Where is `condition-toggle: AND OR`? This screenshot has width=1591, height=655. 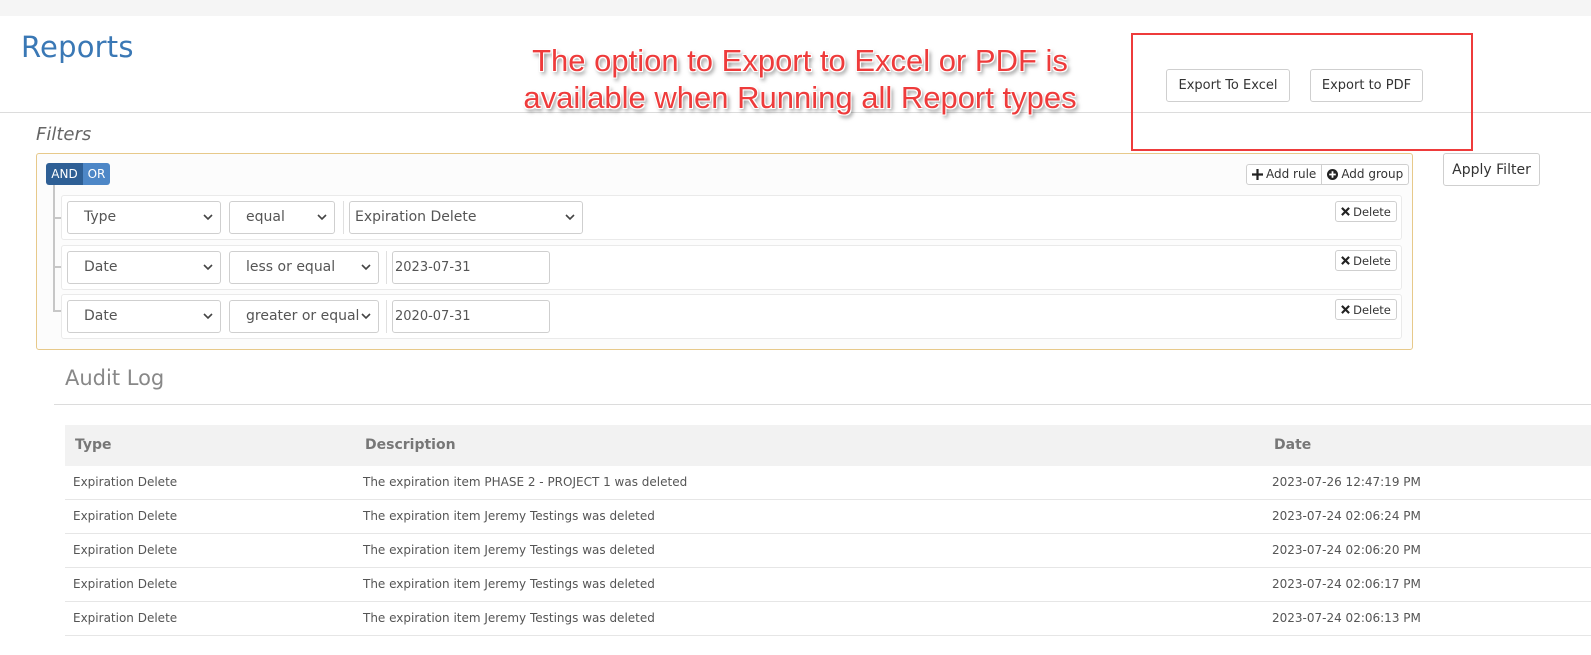 condition-toggle: AND OR is located at coordinates (78, 174).